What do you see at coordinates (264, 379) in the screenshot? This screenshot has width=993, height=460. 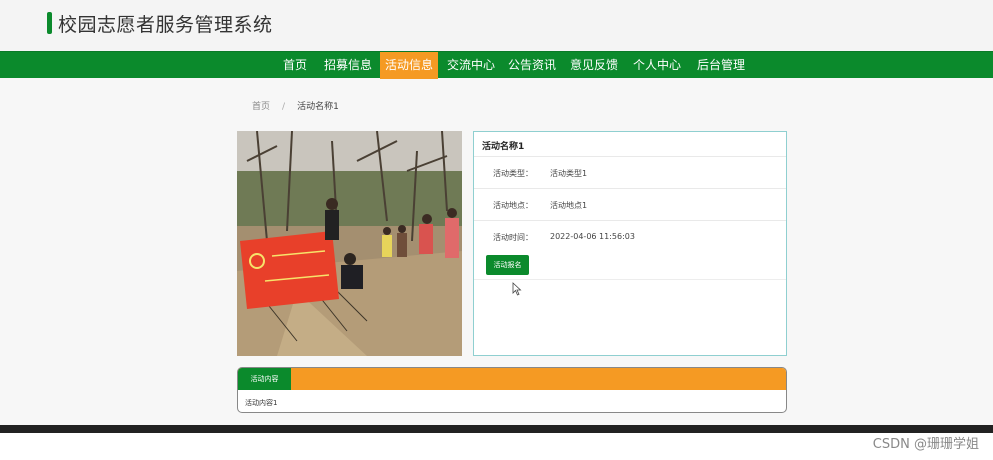 I see `tab-activity-content: 活动内容` at bounding box center [264, 379].